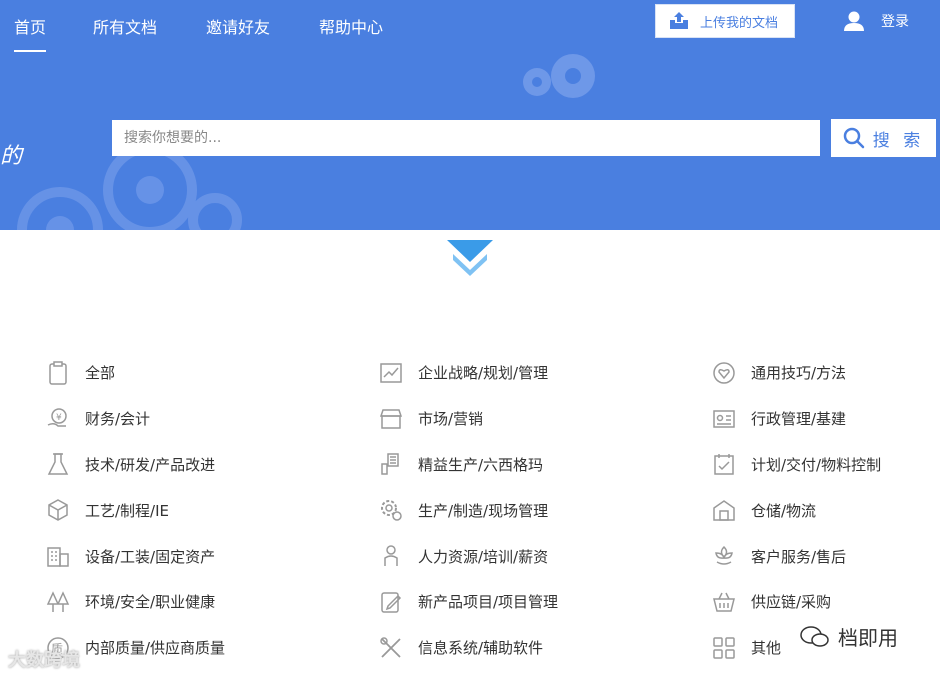 Image resolution: width=940 pixels, height=676 pixels. I want to click on clipboard-icon, so click(58, 373).